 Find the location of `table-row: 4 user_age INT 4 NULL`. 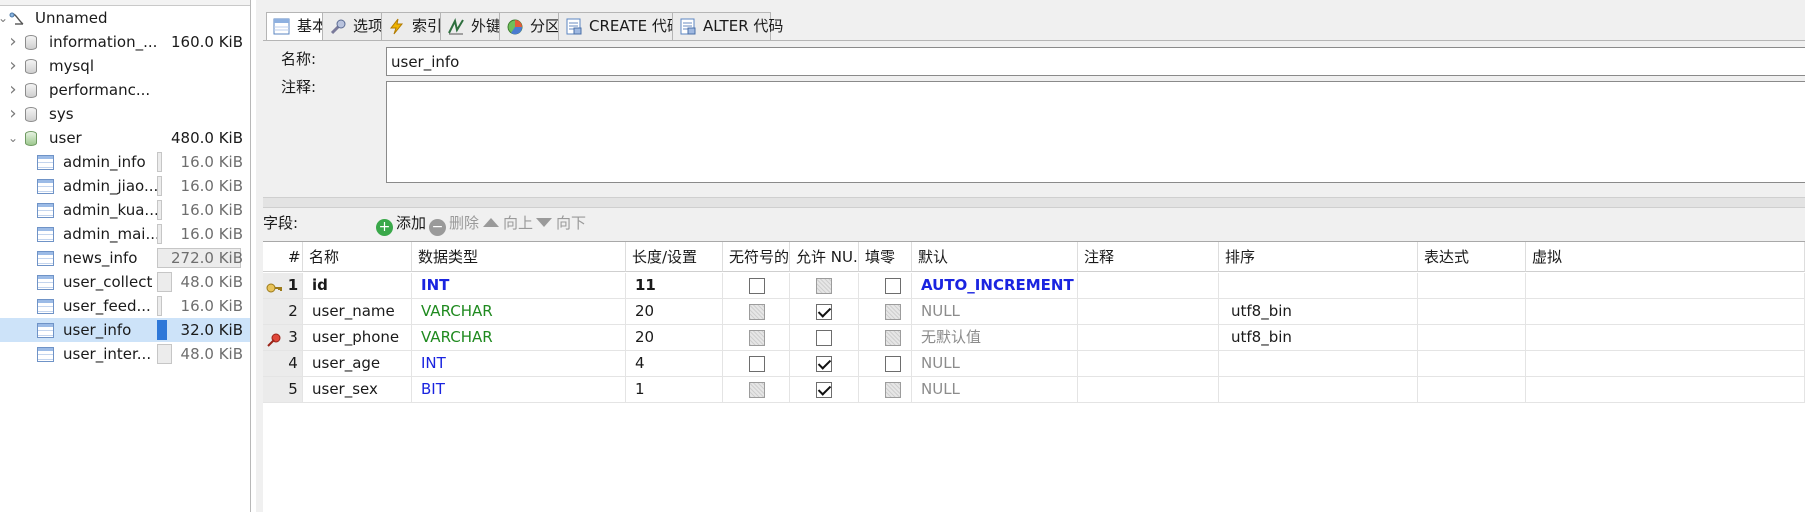

table-row: 4 user_age INT 4 NULL is located at coordinates (1034, 364).